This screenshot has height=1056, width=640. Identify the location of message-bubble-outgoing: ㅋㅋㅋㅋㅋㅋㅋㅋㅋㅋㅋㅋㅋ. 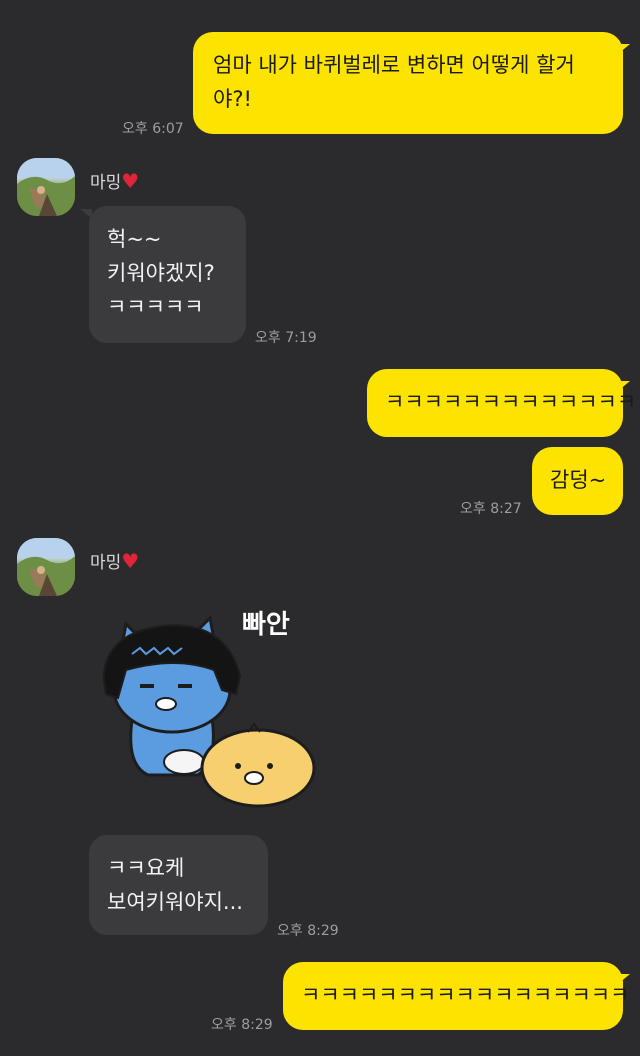
(502, 403).